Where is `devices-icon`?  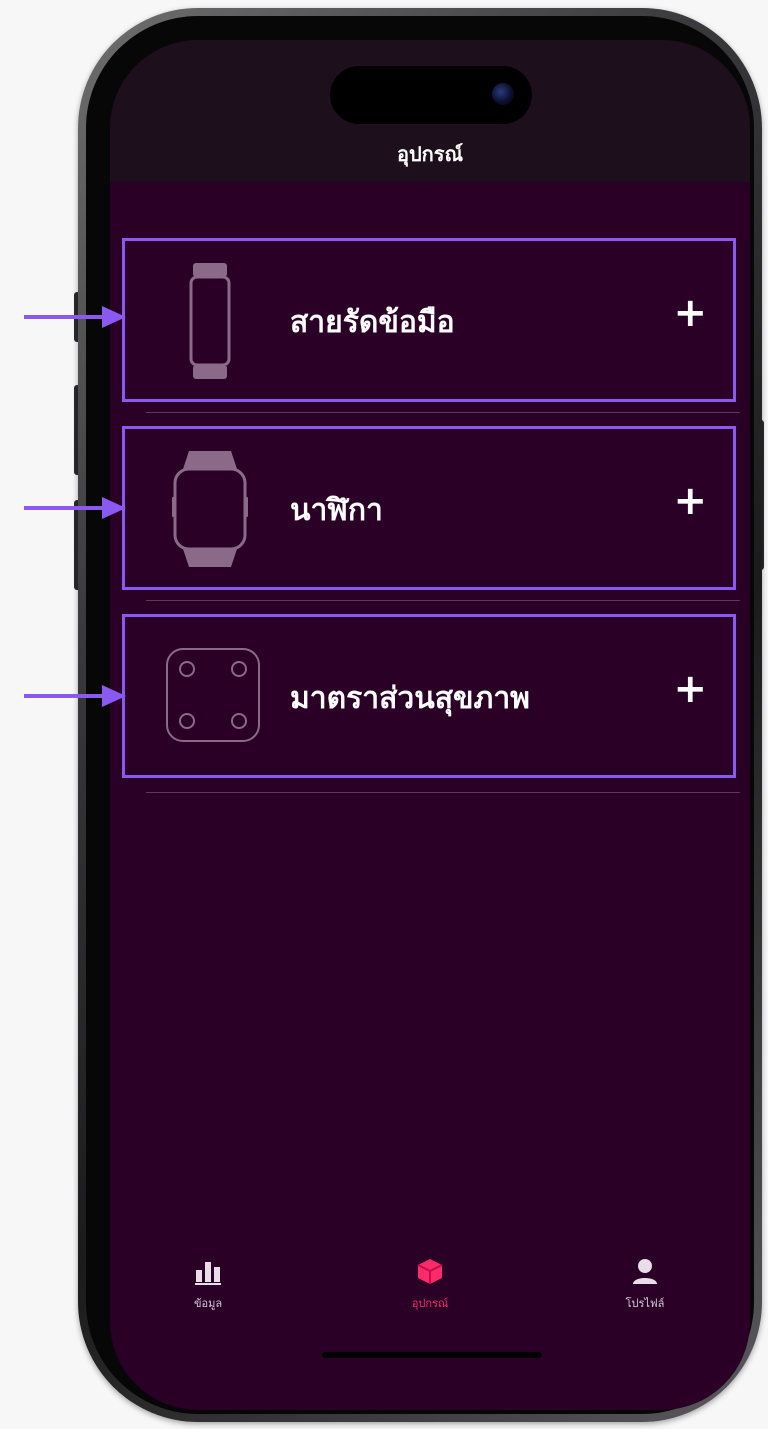 devices-icon is located at coordinates (430, 1271).